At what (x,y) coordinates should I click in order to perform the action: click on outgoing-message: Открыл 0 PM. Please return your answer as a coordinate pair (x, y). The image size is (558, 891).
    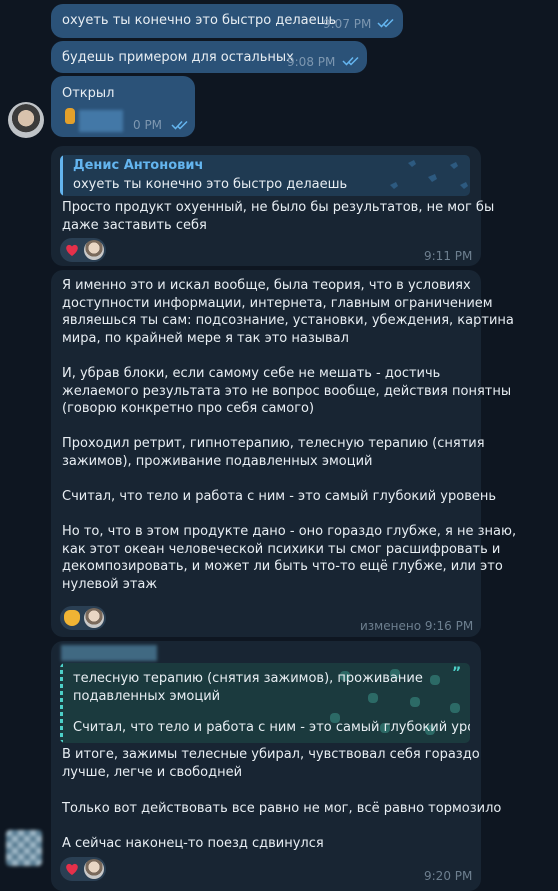
    Looking at the image, I should click on (123, 106).